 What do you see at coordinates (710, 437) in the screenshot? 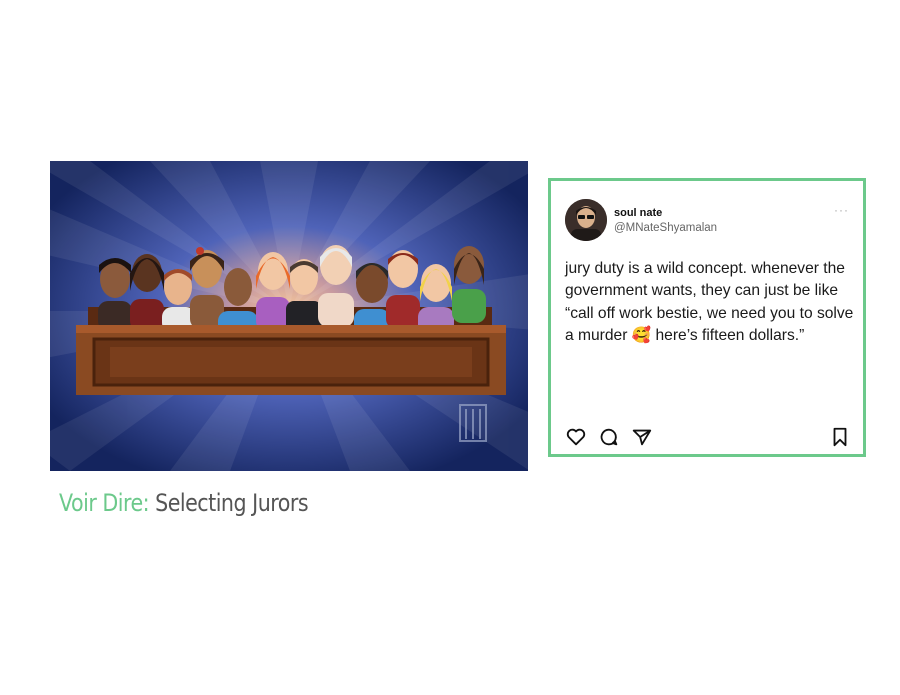
I see `tweet-actions` at bounding box center [710, 437].